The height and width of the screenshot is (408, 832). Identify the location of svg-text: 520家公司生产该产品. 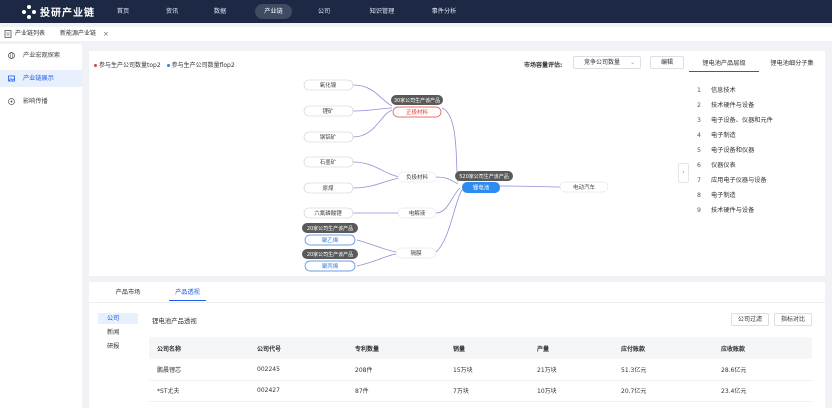
(484, 176).